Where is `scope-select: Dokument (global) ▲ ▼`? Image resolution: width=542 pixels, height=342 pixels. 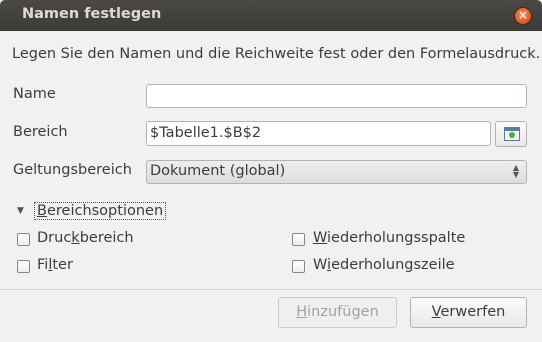
scope-select: Dokument (global) ▲ ▼ is located at coordinates (336, 172).